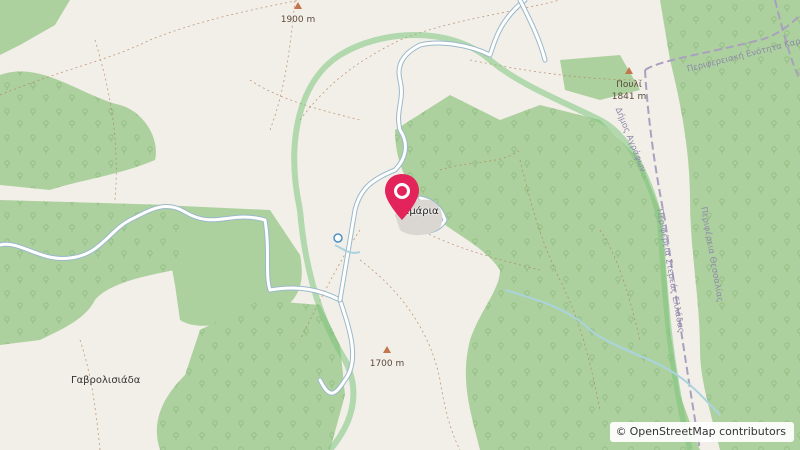 The height and width of the screenshot is (450, 800). What do you see at coordinates (338, 238) in the screenshot?
I see `spring-icon` at bounding box center [338, 238].